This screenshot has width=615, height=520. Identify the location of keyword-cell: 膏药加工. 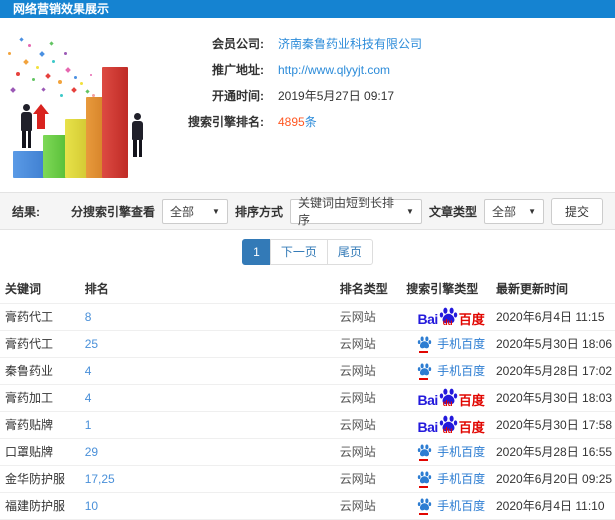
(42, 397).